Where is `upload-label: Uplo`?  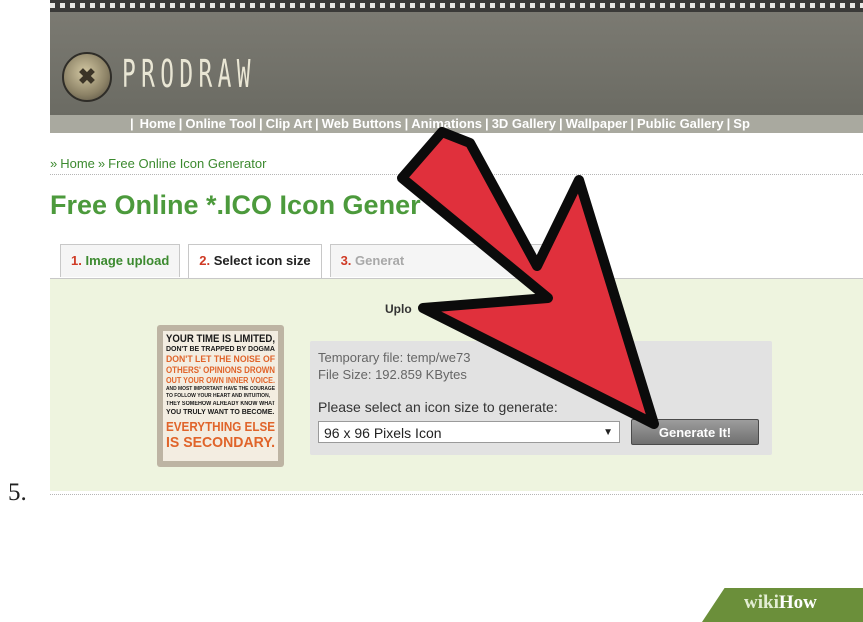 upload-label: Uplo is located at coordinates (398, 309).